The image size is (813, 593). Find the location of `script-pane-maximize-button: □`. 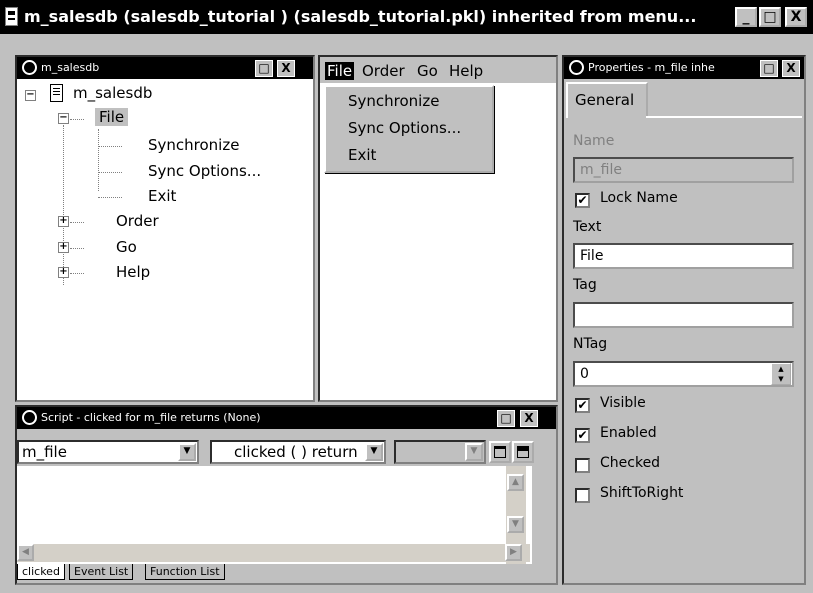

script-pane-maximize-button: □ is located at coordinates (506, 418).